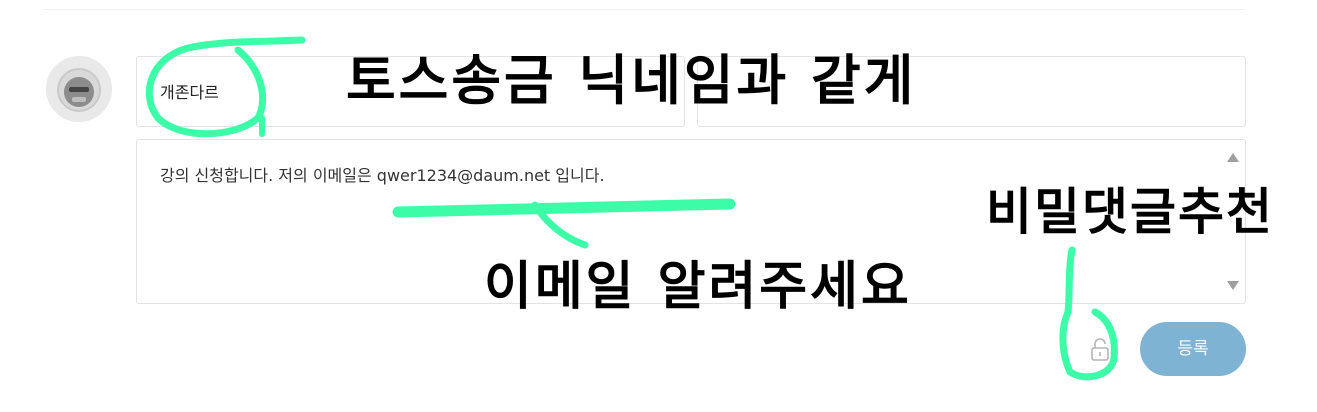 This screenshot has height=412, width=1317. I want to click on scroll-up-arrow-icon, so click(1233, 157).